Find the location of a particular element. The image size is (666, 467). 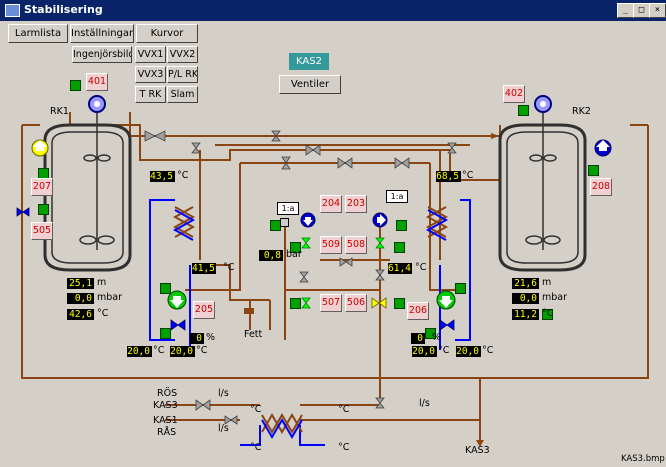

valve-208-button: 208 is located at coordinates (601, 187).